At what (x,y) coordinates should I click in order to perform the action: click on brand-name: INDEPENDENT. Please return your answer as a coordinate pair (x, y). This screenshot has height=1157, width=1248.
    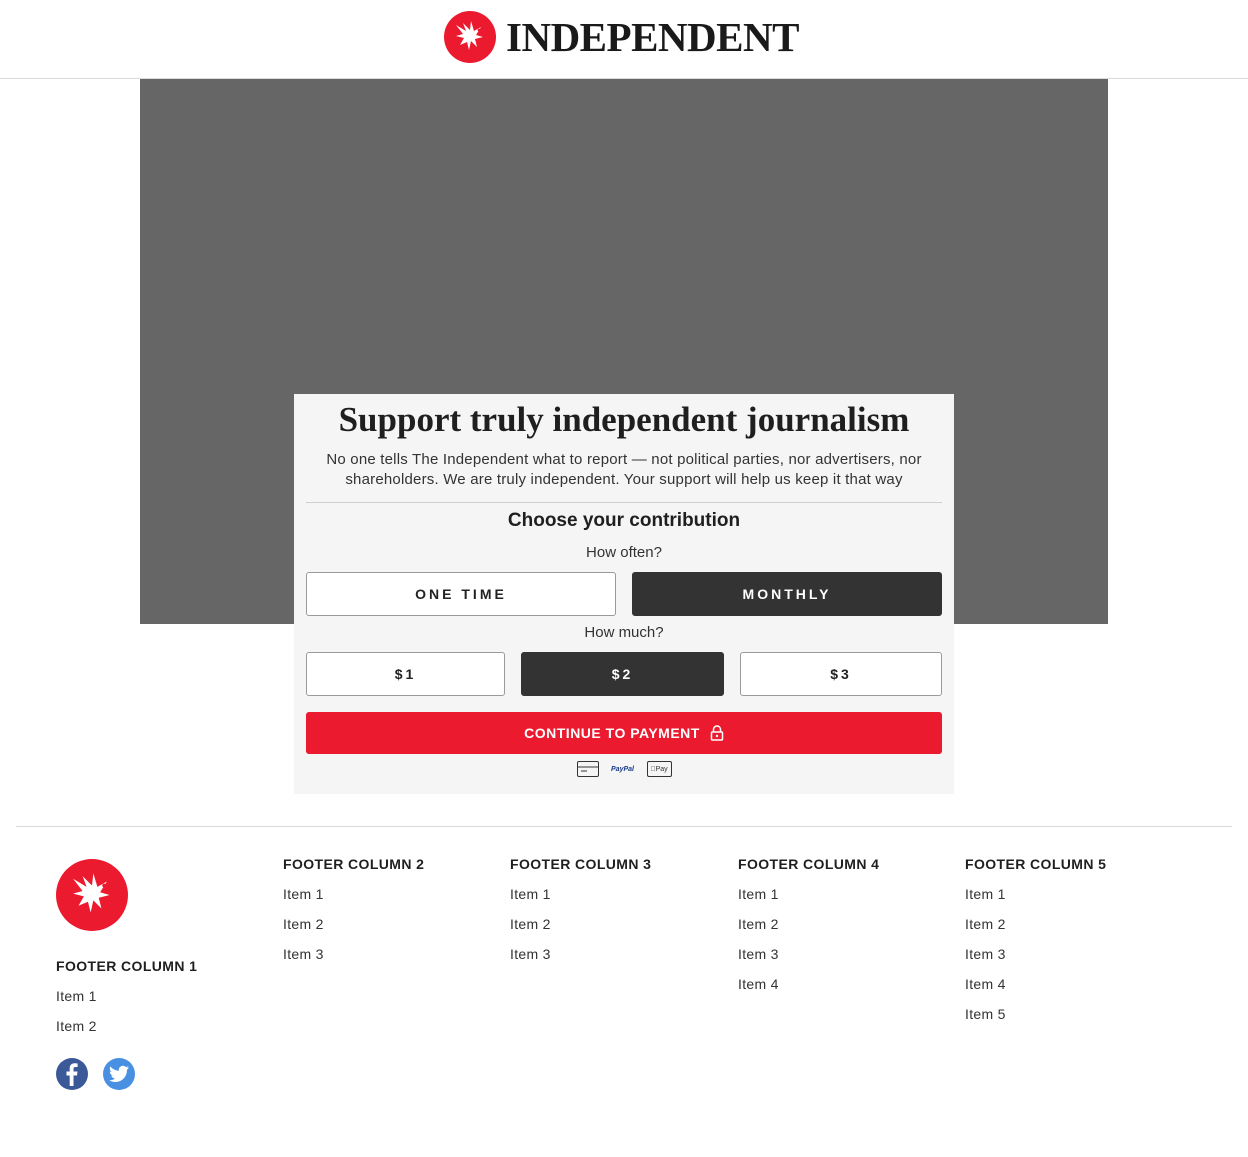
    Looking at the image, I should click on (652, 36).